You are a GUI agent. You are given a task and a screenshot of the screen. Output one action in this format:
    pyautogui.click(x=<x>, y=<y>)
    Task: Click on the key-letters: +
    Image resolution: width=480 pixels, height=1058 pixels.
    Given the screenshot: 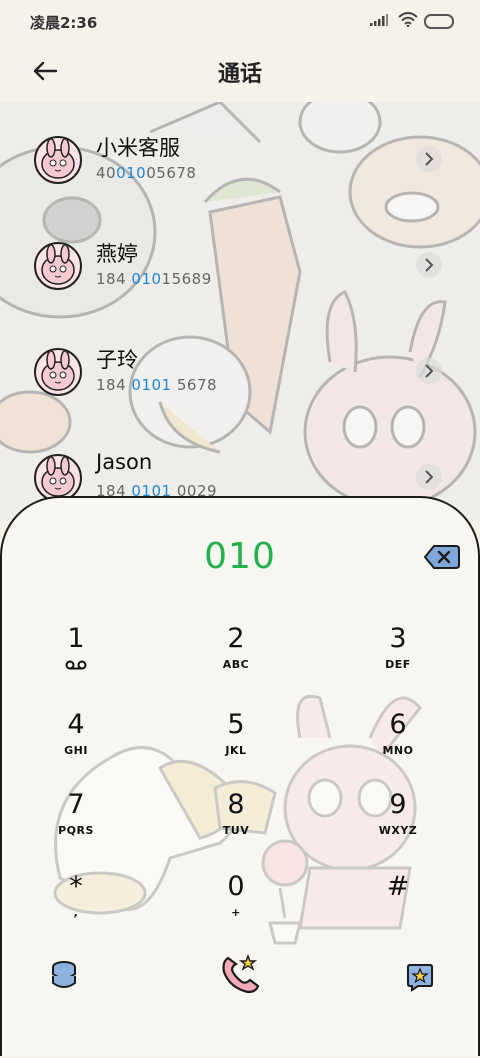 What is the action you would take?
    pyautogui.click(x=236, y=912)
    